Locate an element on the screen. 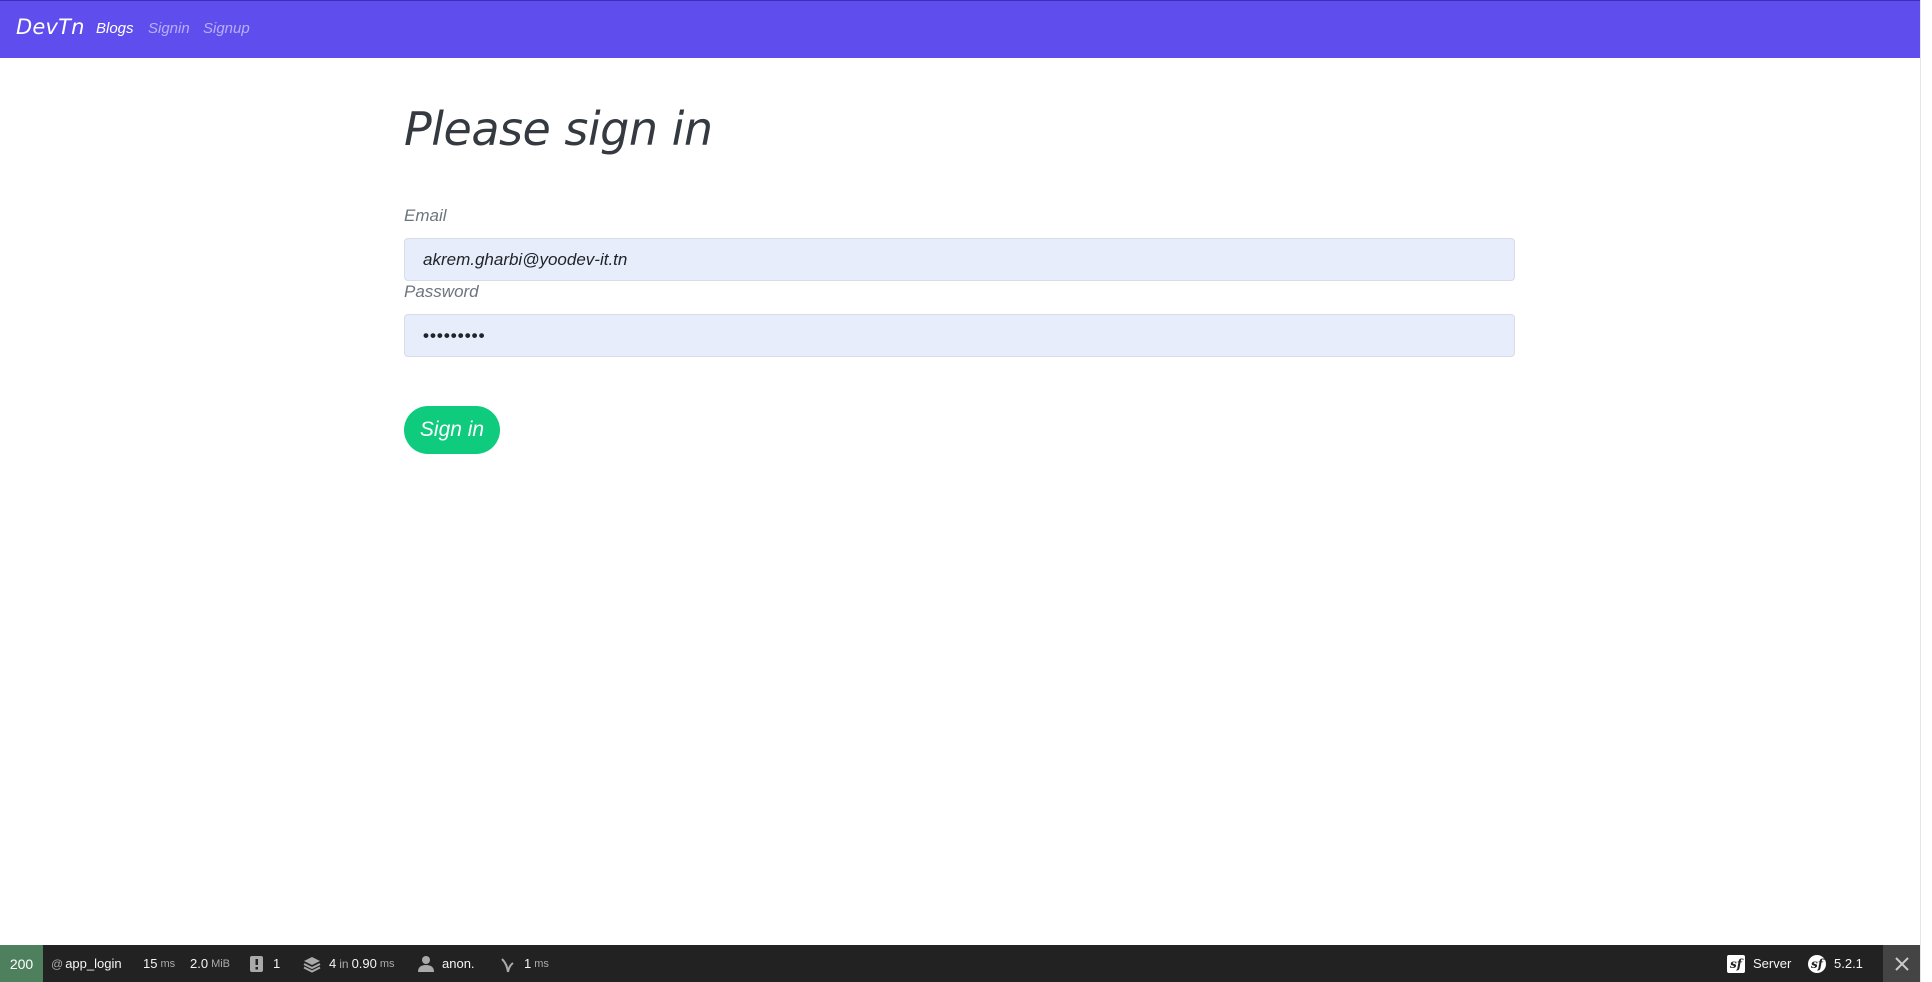 This screenshot has width=1932, height=982. security-panel: anon. is located at coordinates (446, 963).